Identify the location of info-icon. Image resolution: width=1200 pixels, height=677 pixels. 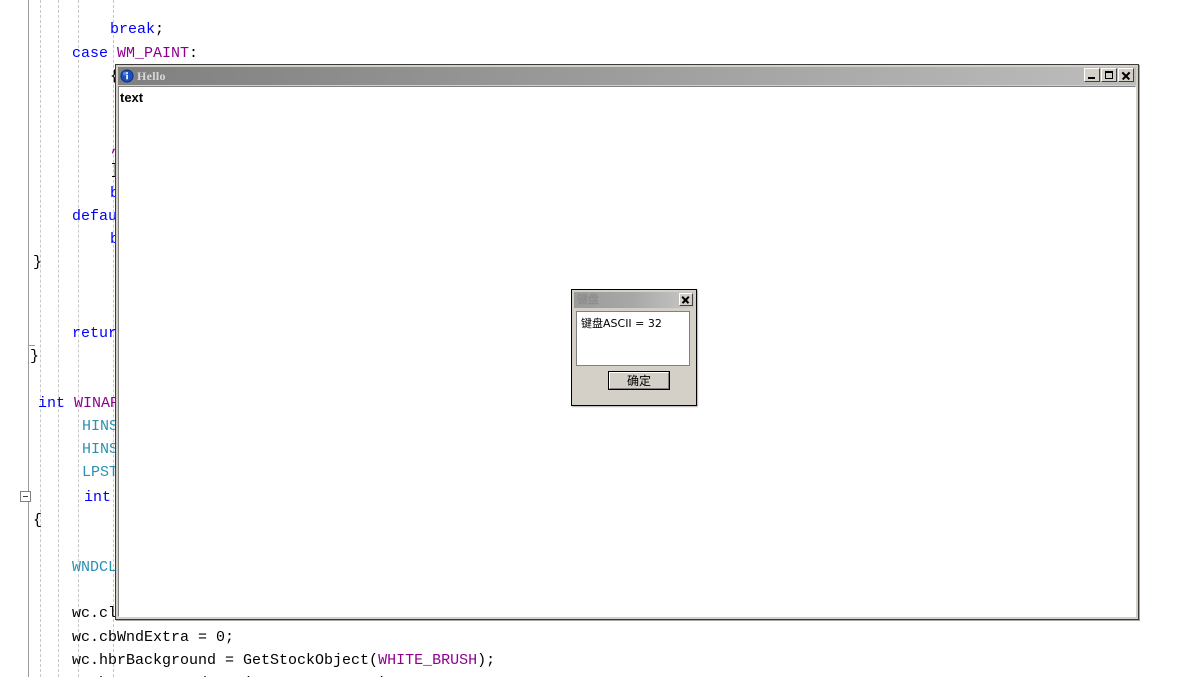
(127, 76).